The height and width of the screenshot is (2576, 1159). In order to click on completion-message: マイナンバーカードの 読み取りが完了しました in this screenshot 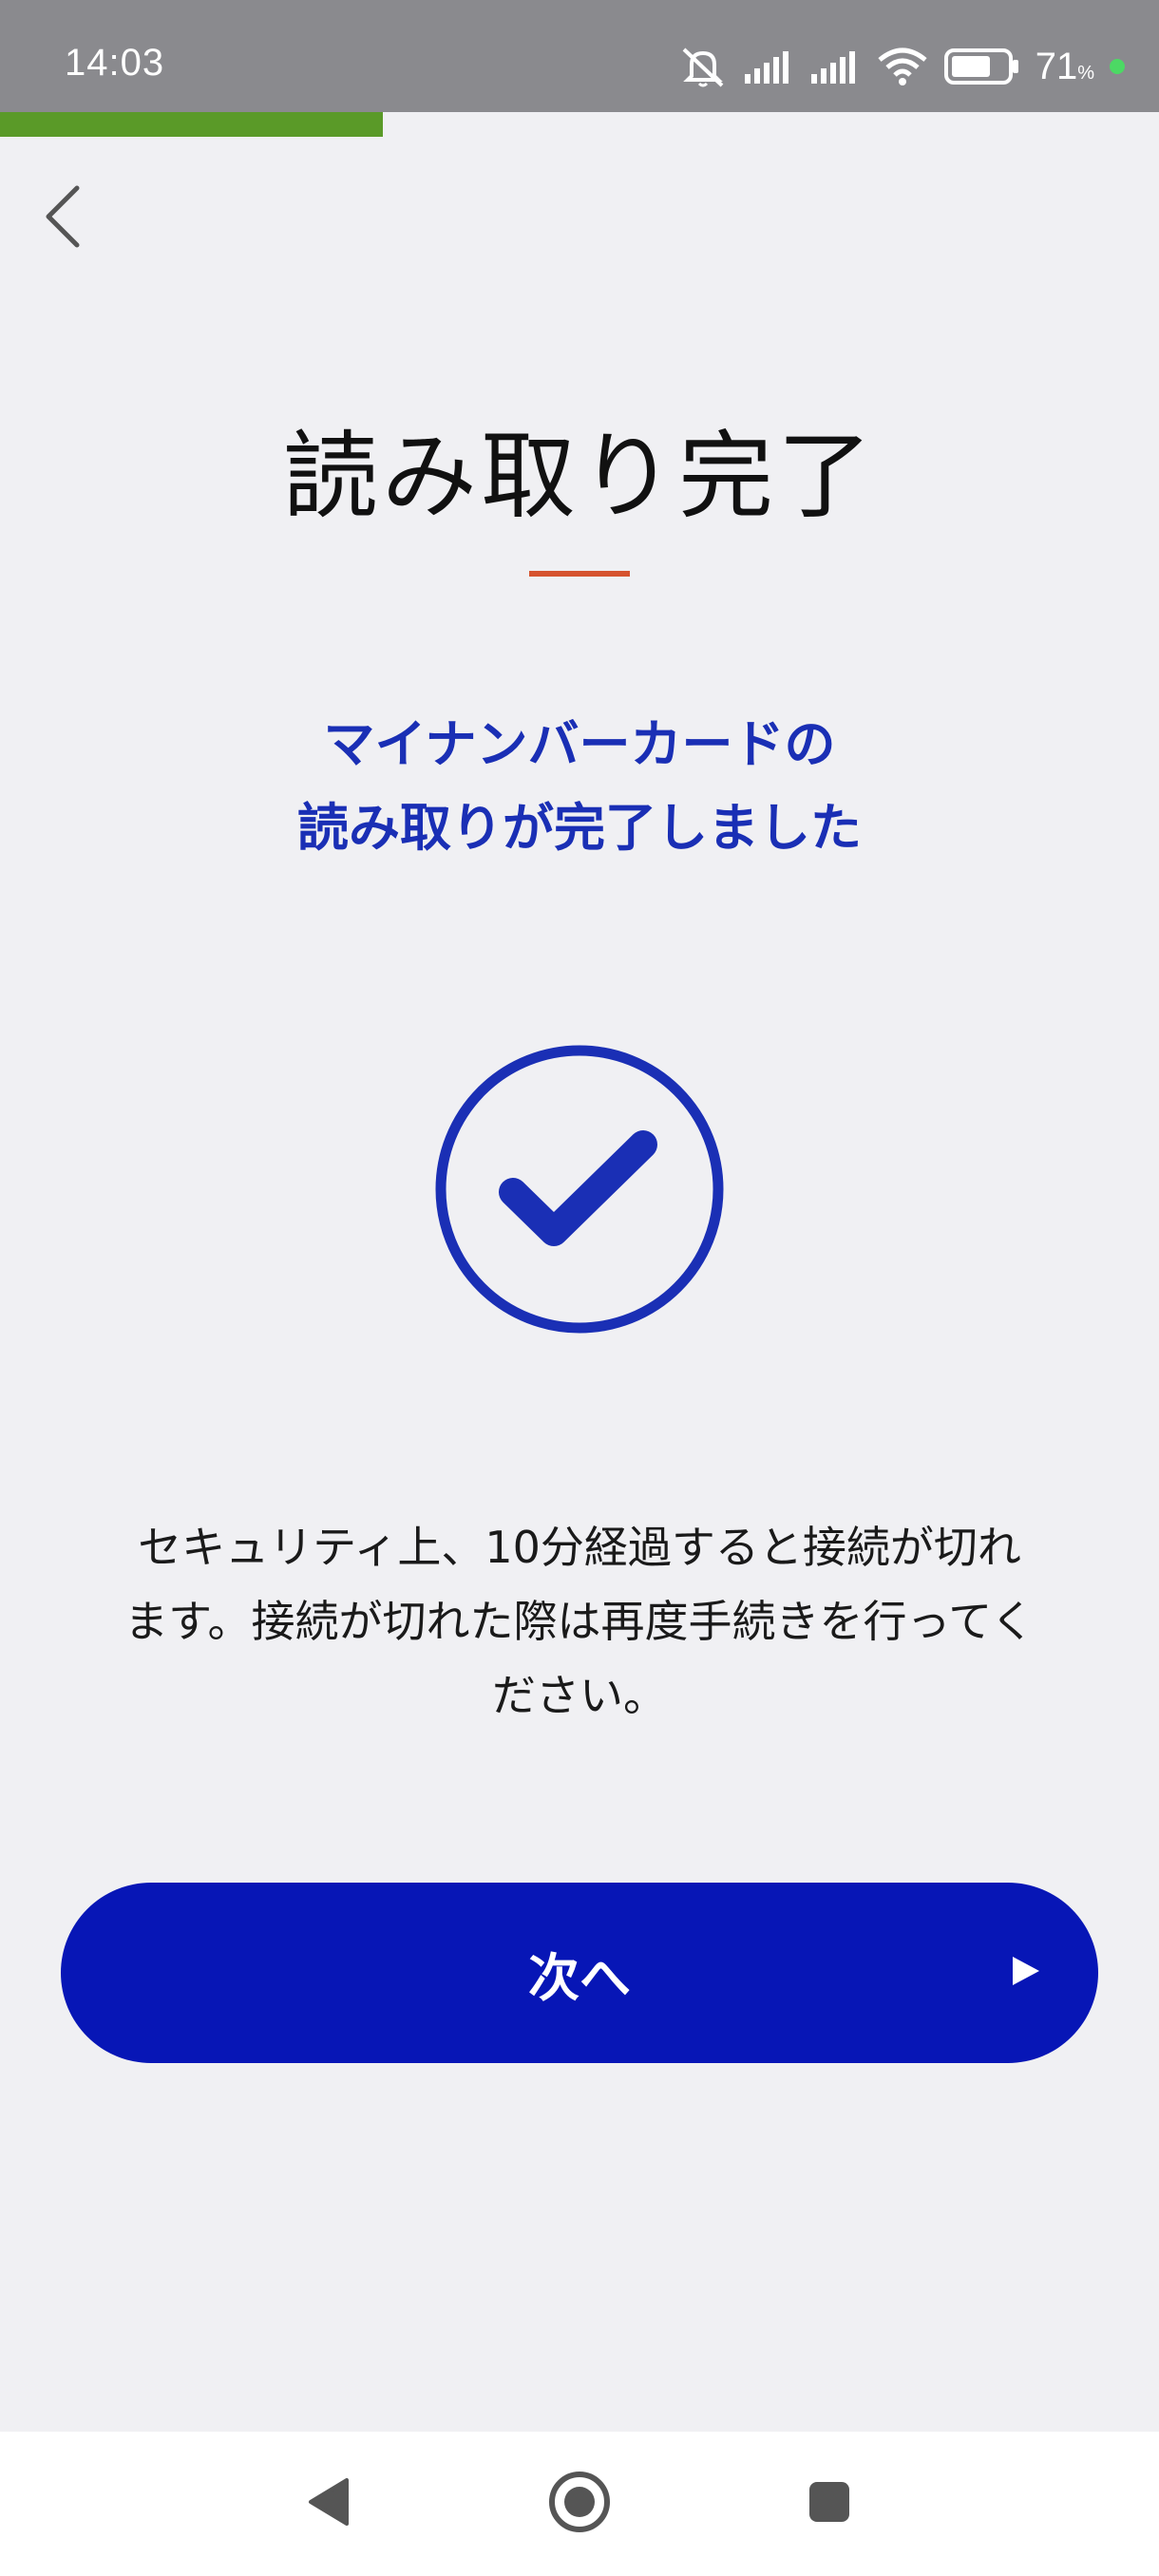, I will do `click(579, 786)`.